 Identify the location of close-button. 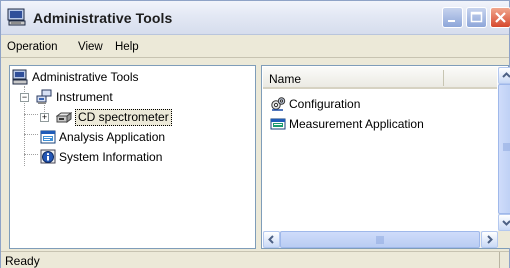
(500, 17).